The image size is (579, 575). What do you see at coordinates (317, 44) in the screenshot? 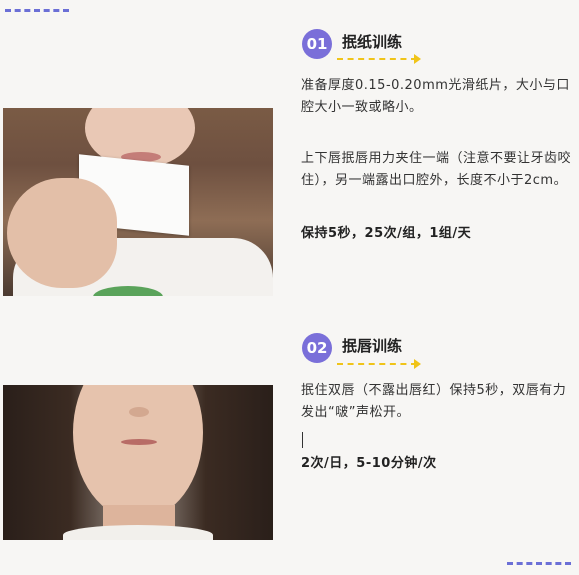
I see `section-number-badge: 01` at bounding box center [317, 44].